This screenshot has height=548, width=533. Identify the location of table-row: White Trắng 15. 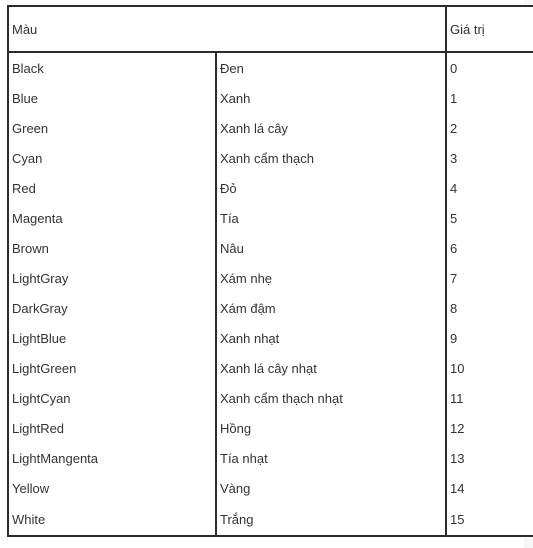
(270, 520).